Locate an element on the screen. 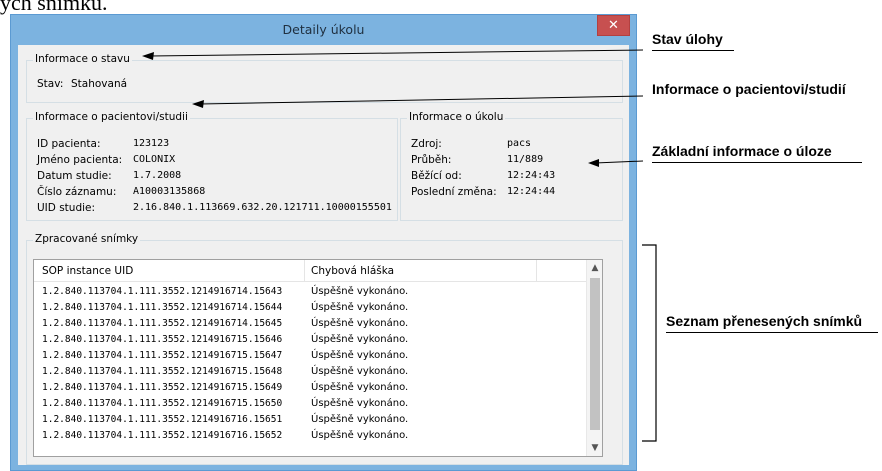  patient-arrow-head is located at coordinates (198, 104).